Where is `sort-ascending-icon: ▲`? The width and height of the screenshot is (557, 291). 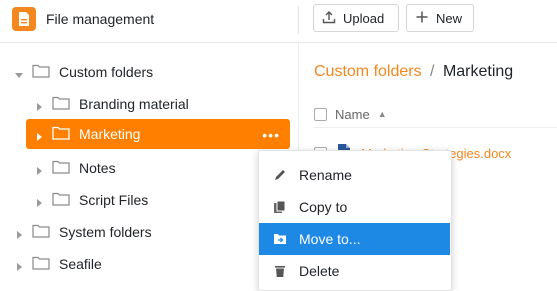 sort-ascending-icon: ▲ is located at coordinates (382, 114).